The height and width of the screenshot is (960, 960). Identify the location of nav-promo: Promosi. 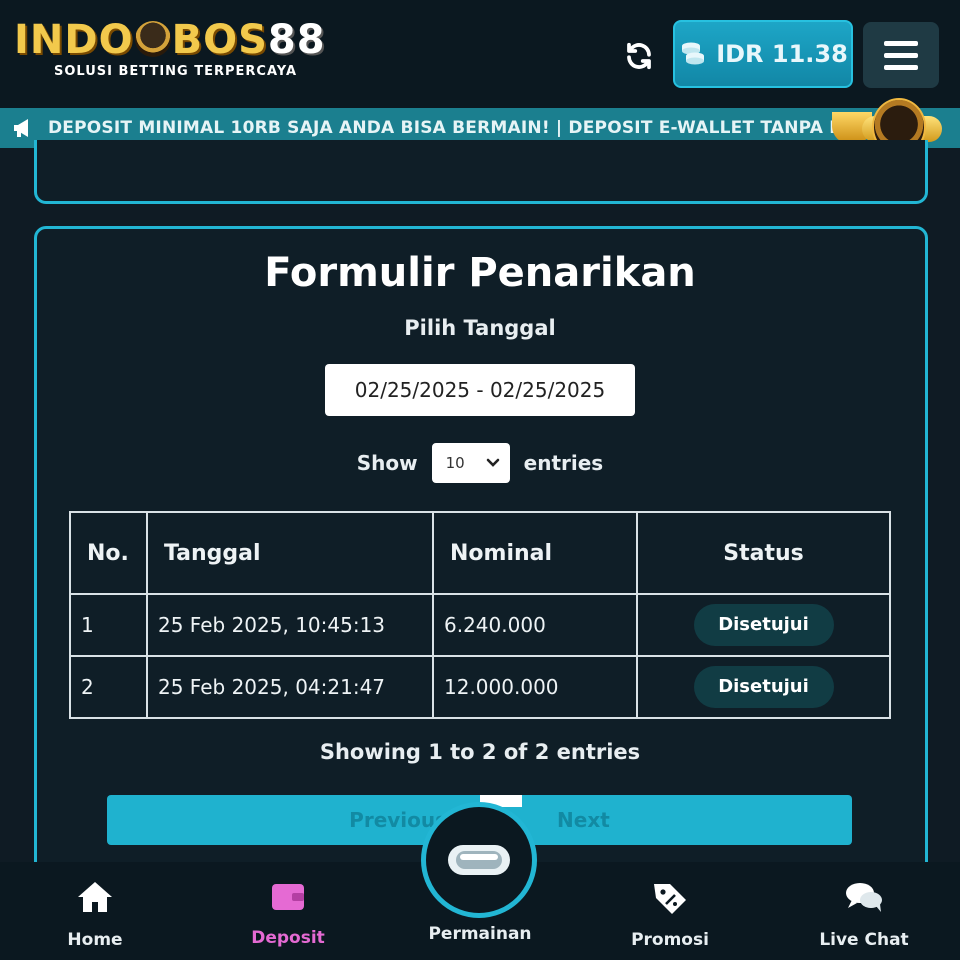
(670, 915).